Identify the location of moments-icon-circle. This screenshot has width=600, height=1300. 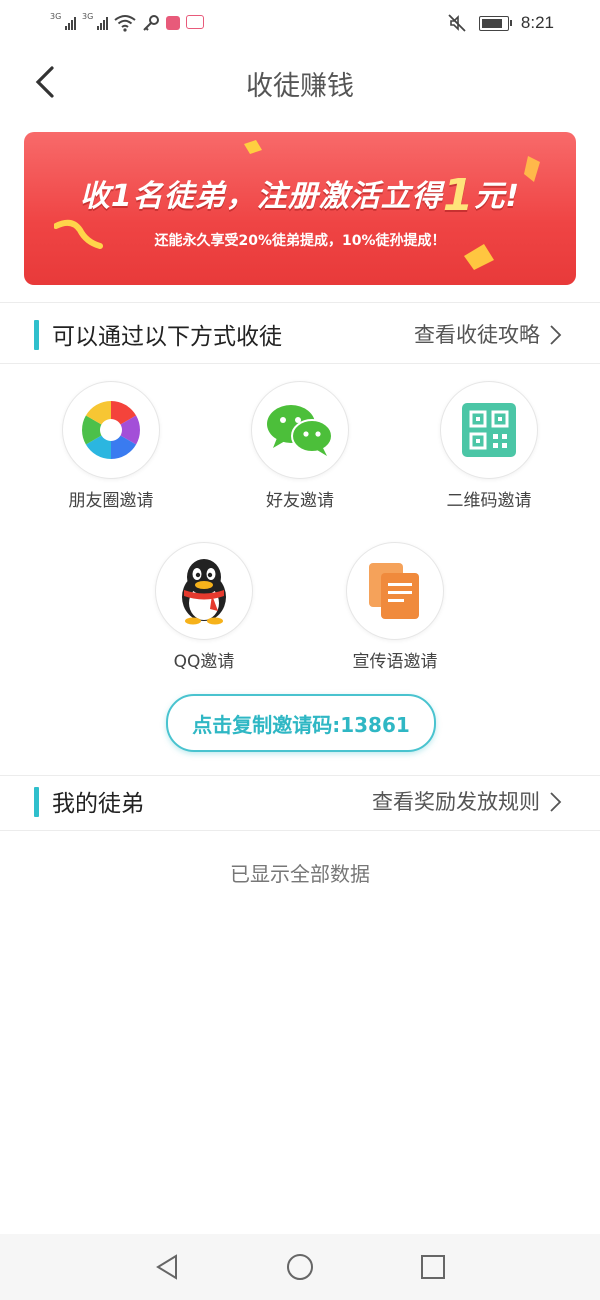
(111, 430).